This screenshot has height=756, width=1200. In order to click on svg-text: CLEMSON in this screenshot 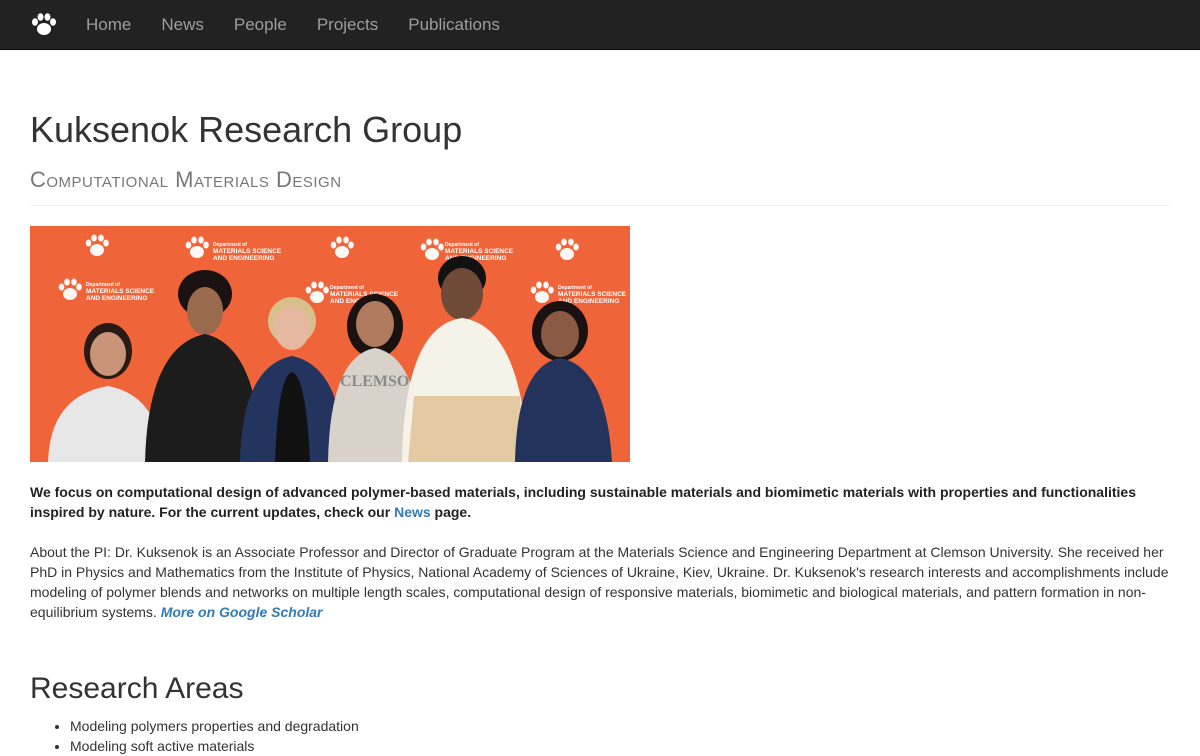, I will do `click(380, 381)`.